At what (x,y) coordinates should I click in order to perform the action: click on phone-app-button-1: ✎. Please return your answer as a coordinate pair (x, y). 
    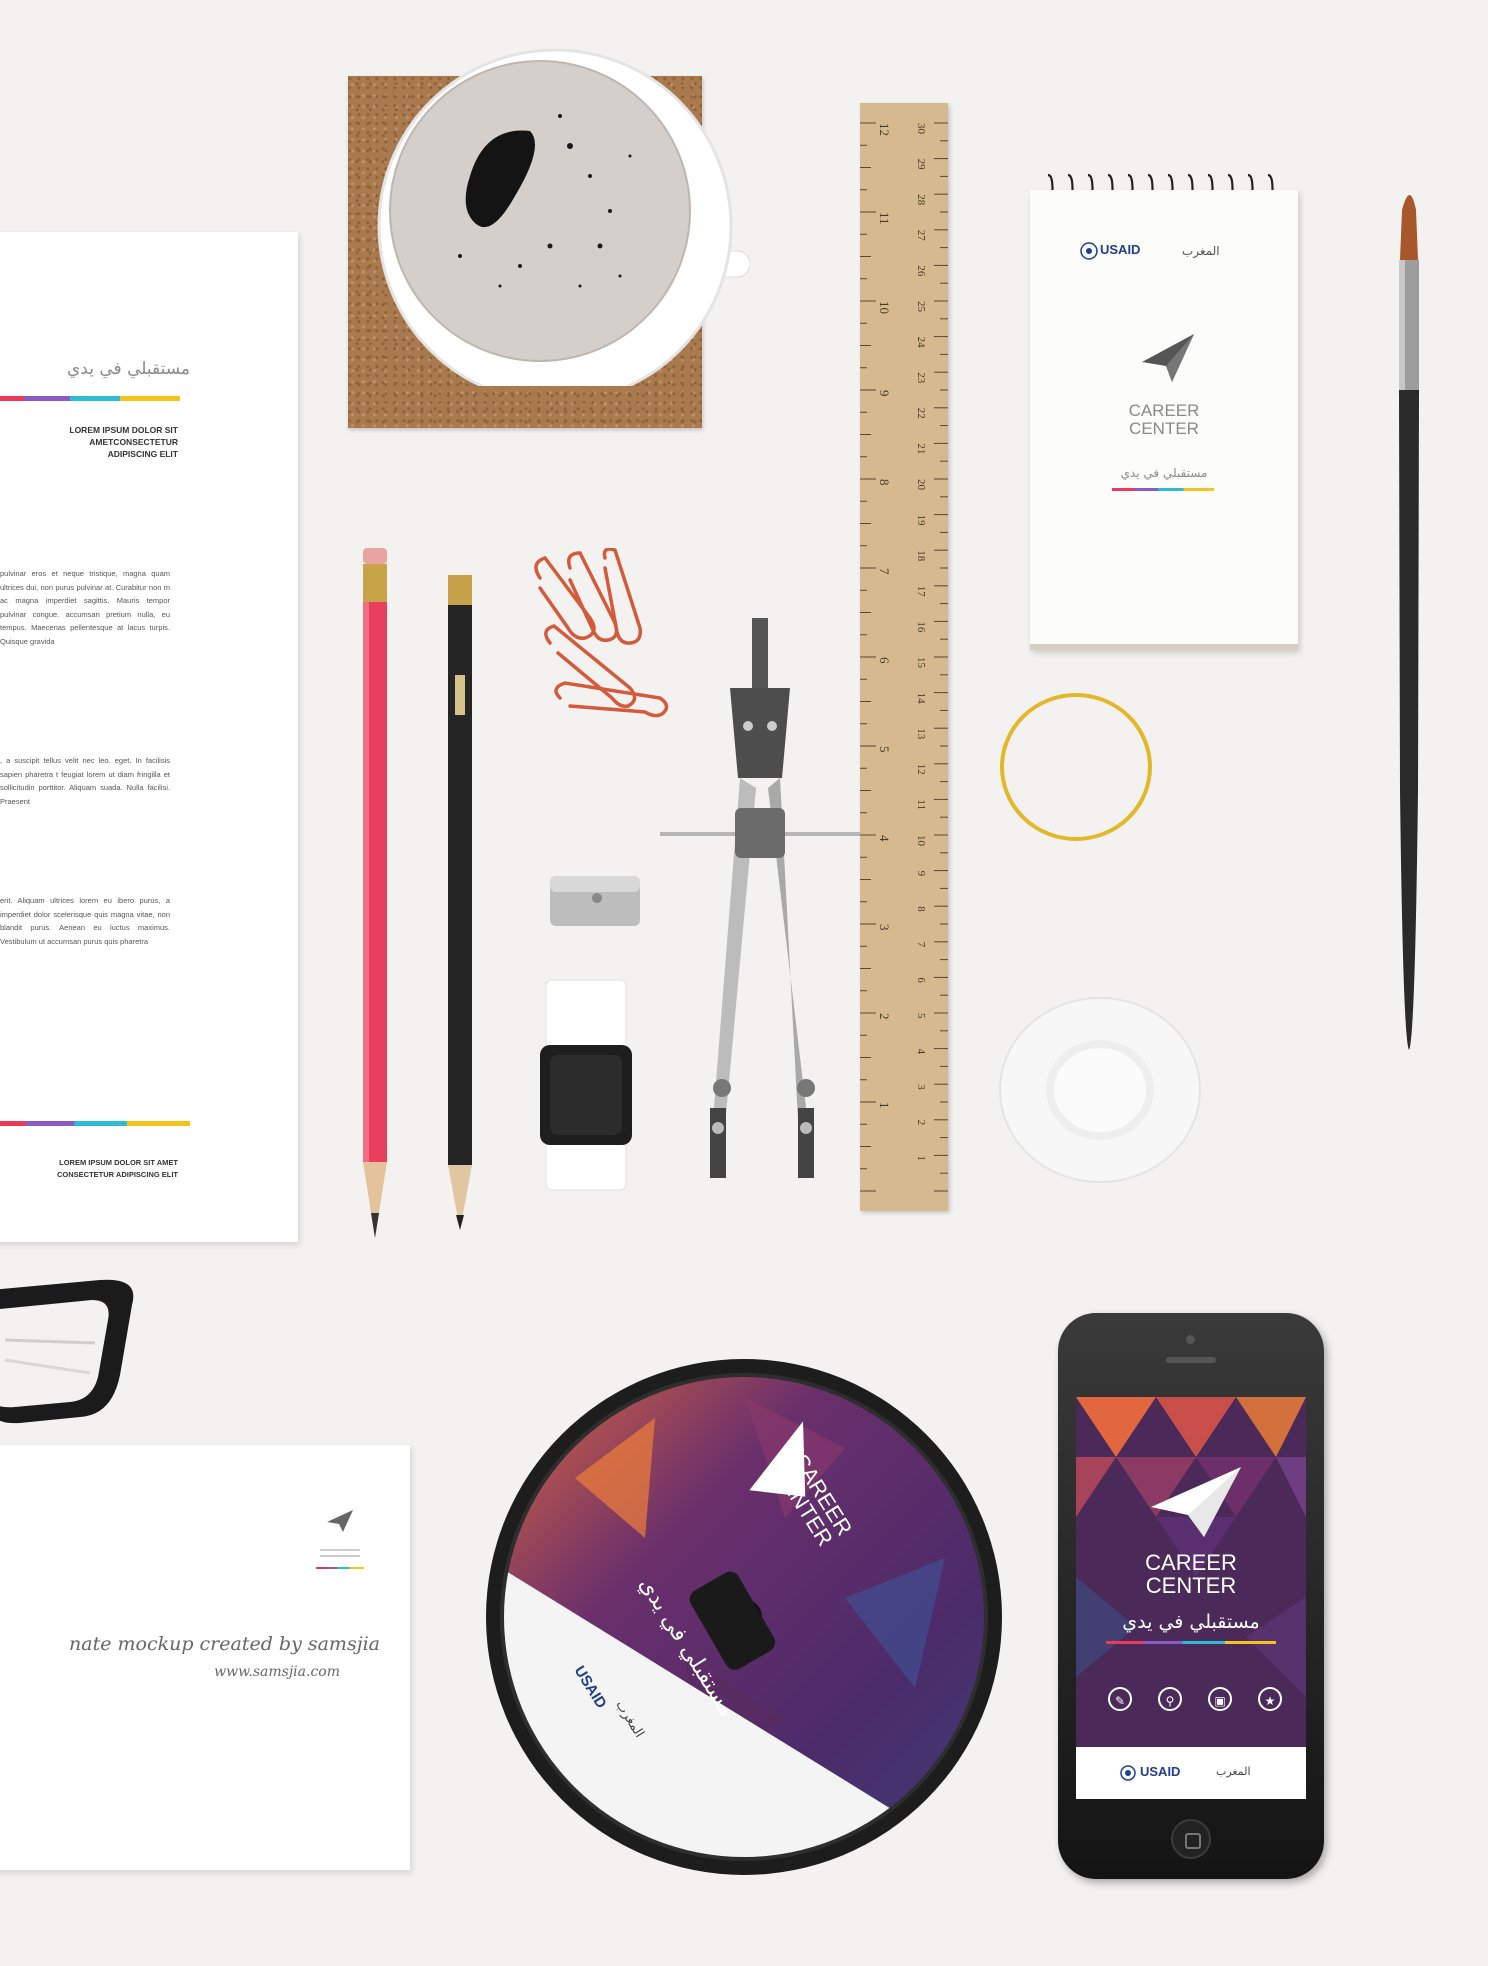
    Looking at the image, I should click on (1120, 1699).